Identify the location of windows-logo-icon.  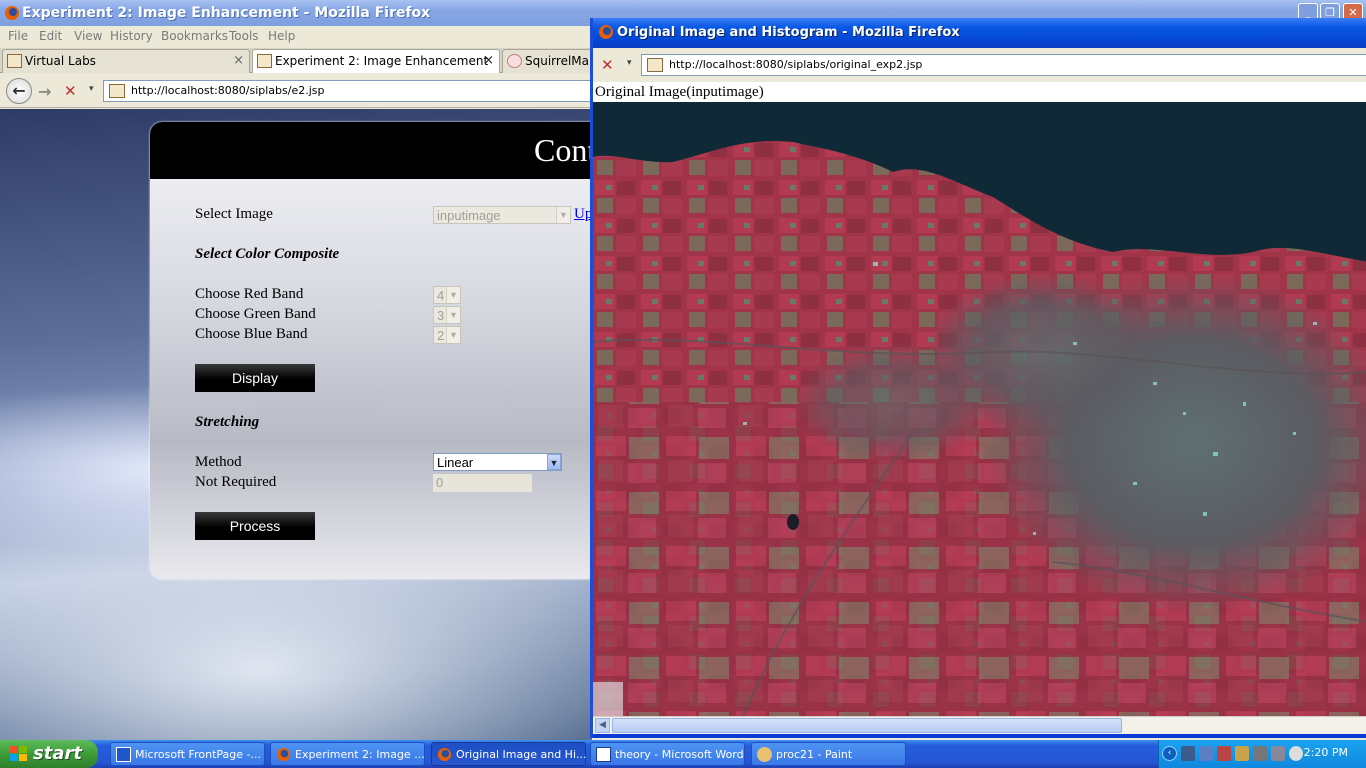
(18, 753).